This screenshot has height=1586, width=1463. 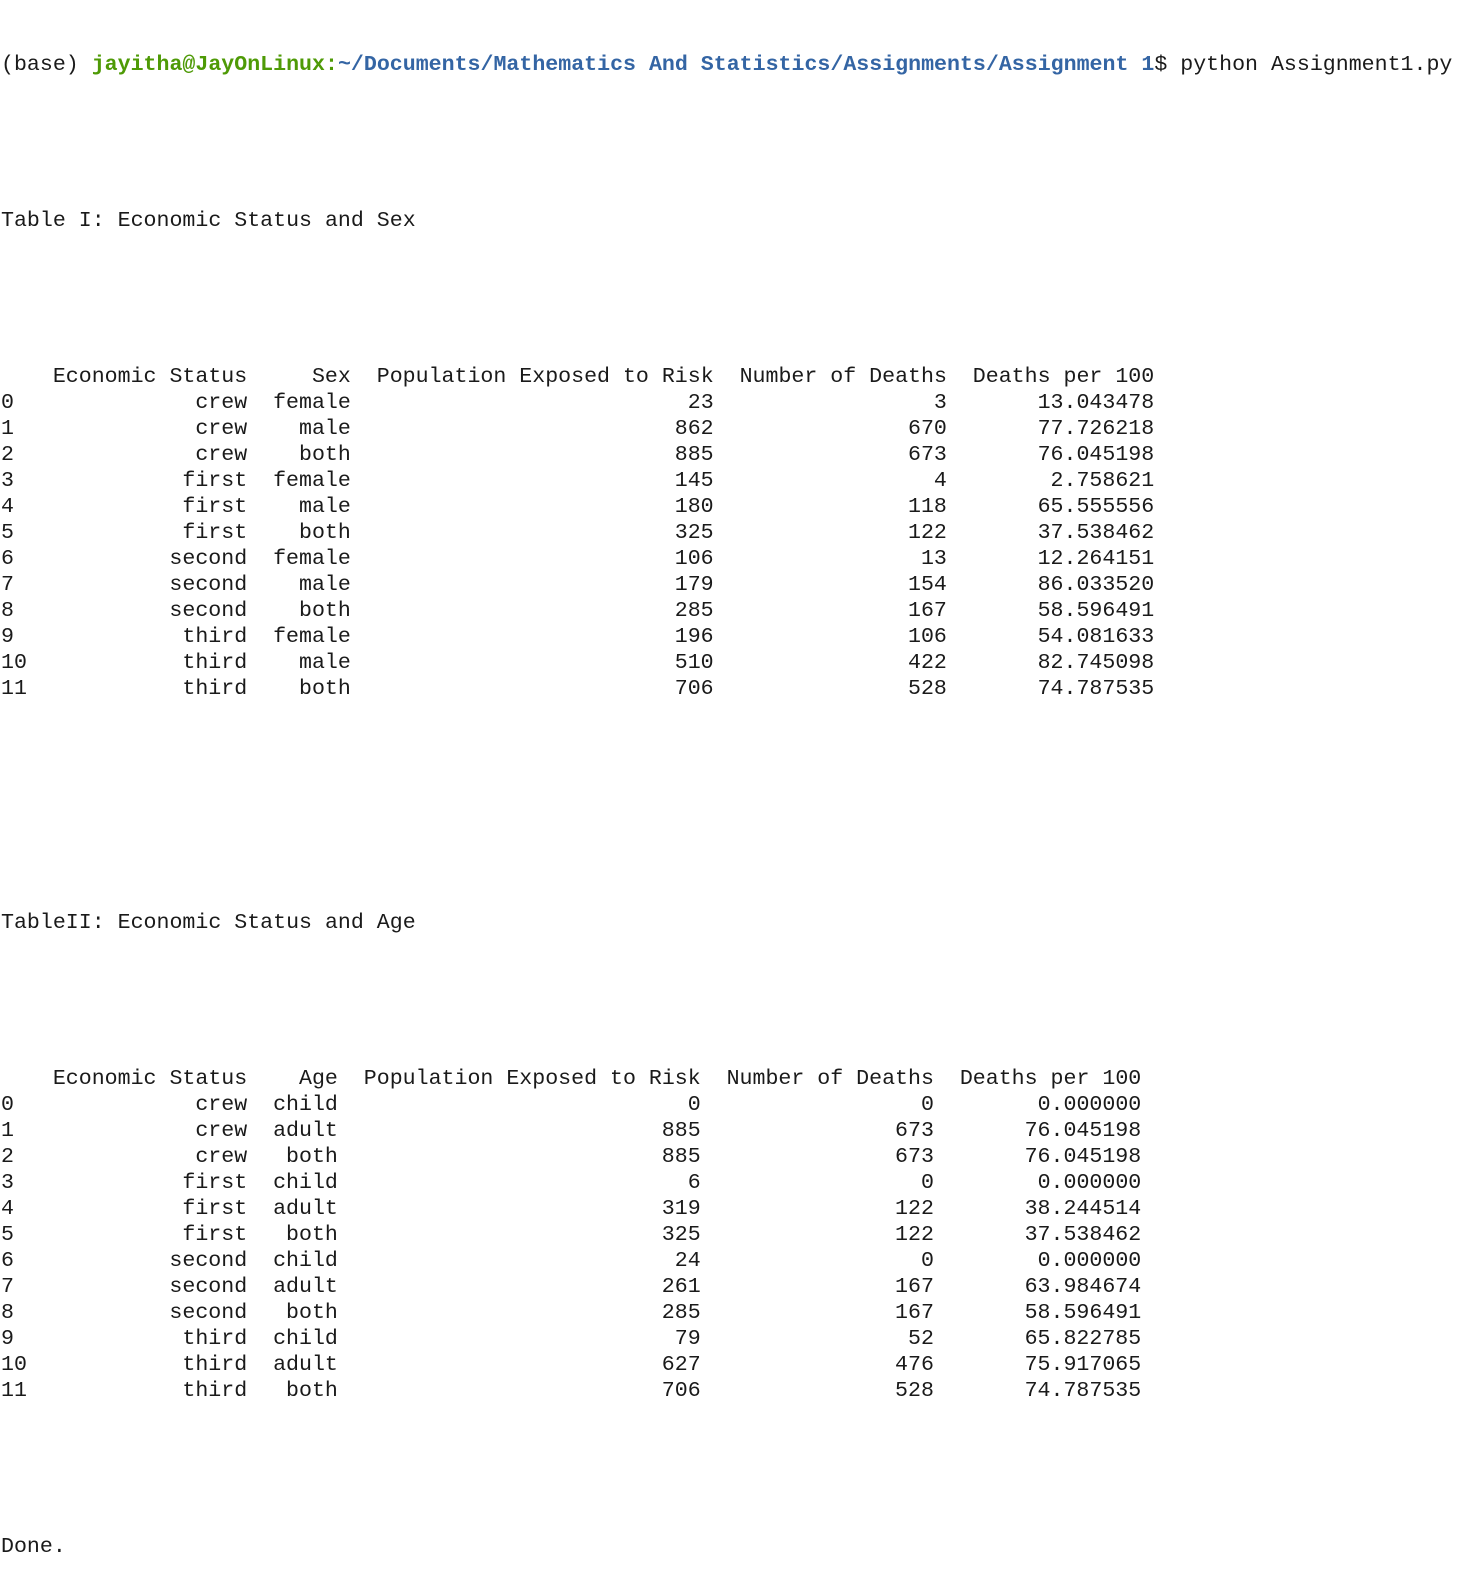 I want to click on table-cell: 122, so click(x=914, y=1235).